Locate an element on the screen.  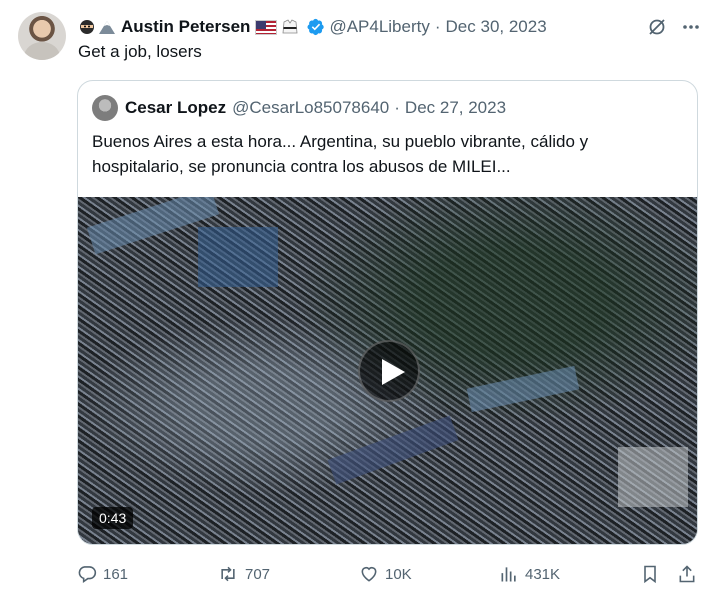
avatar-figure is located at coordinates (42, 51).